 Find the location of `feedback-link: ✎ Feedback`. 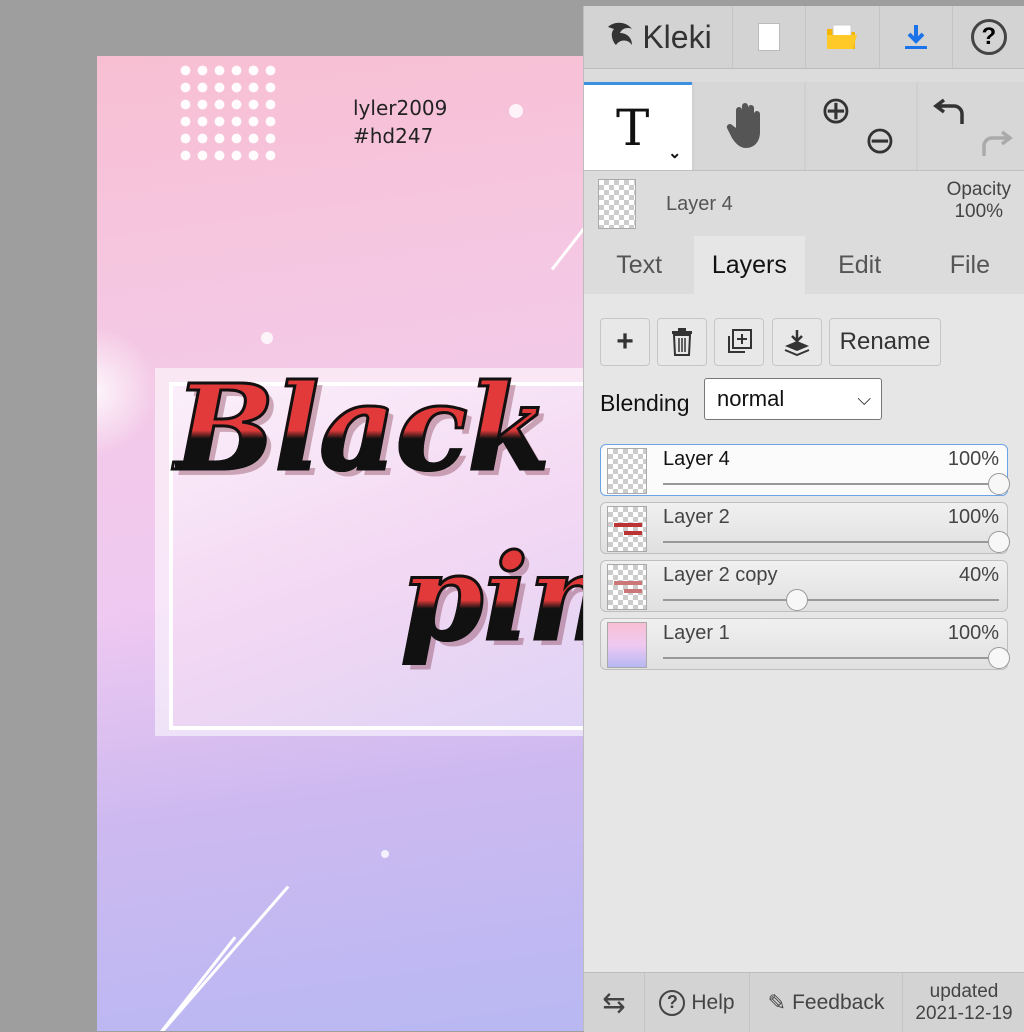

feedback-link: ✎ Feedback is located at coordinates (826, 1002).